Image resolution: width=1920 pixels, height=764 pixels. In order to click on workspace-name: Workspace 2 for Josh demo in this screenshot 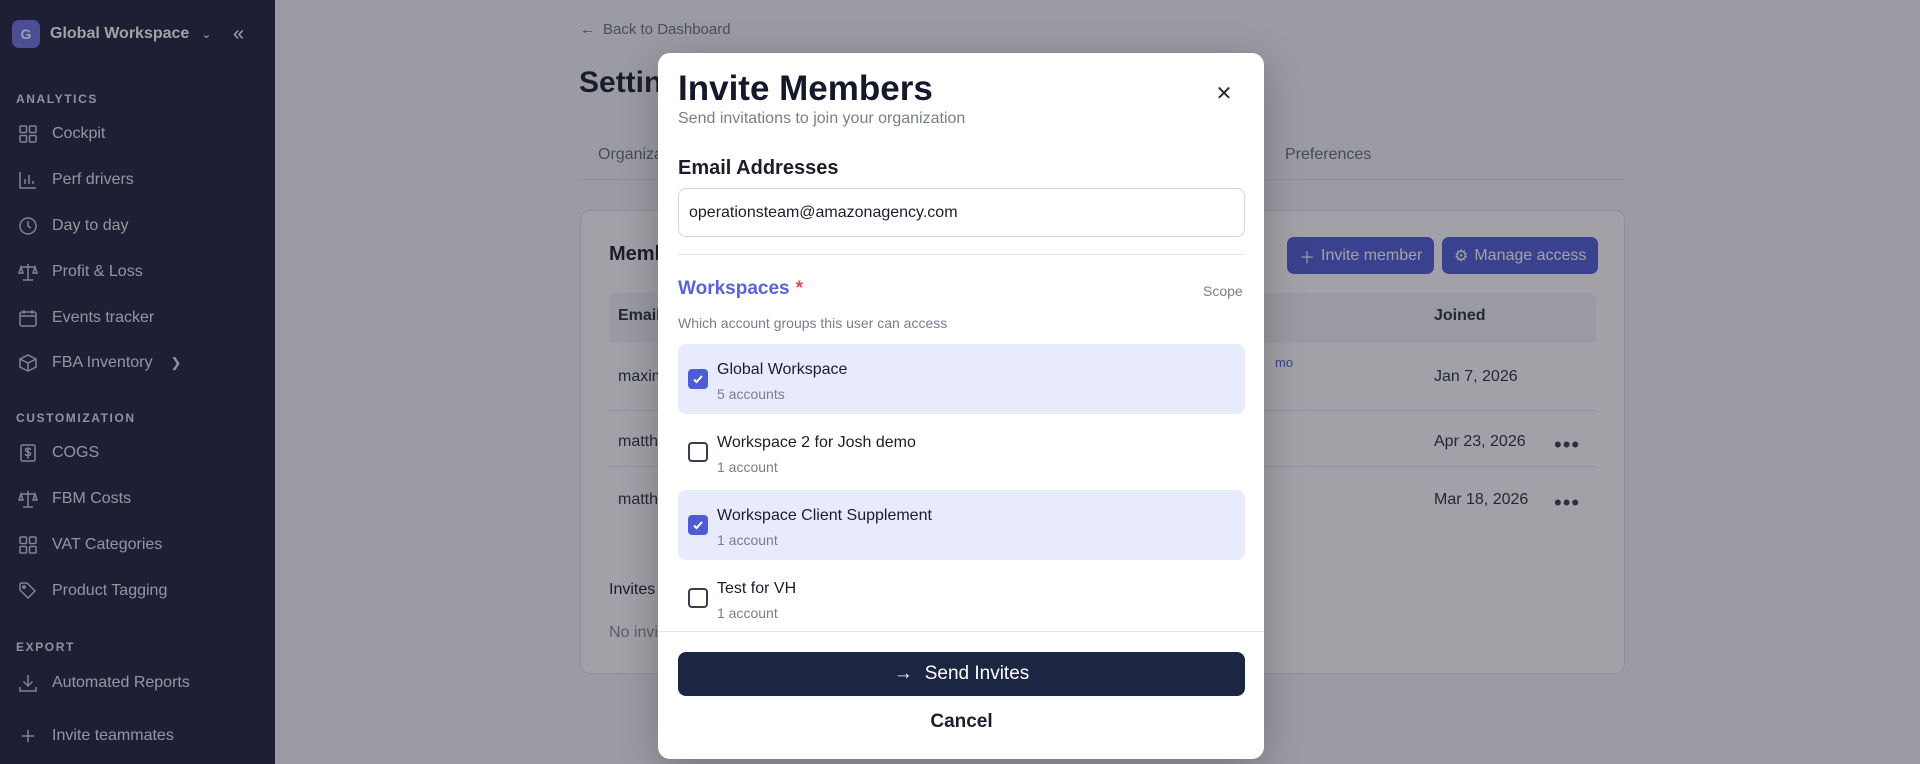, I will do `click(816, 442)`.